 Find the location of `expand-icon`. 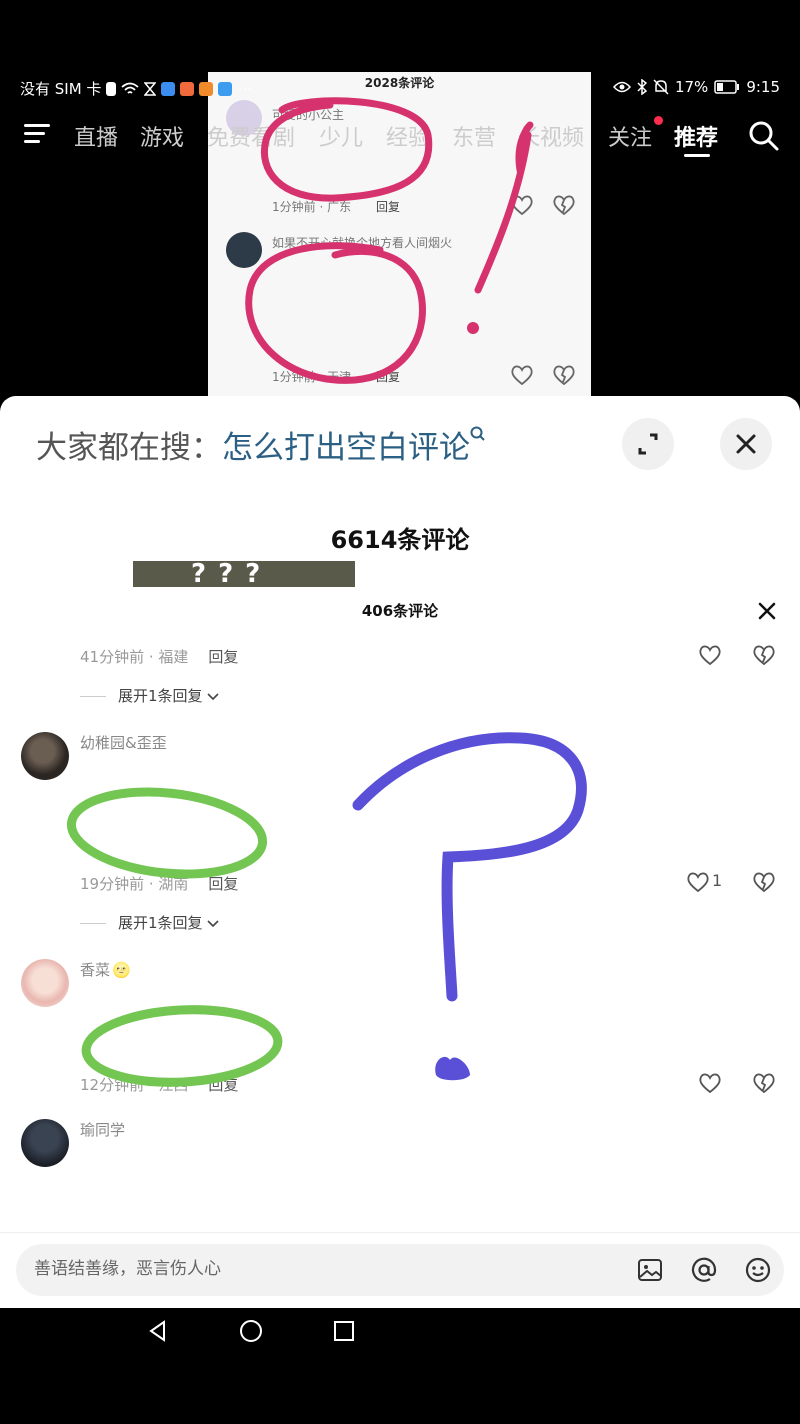

expand-icon is located at coordinates (648, 444).